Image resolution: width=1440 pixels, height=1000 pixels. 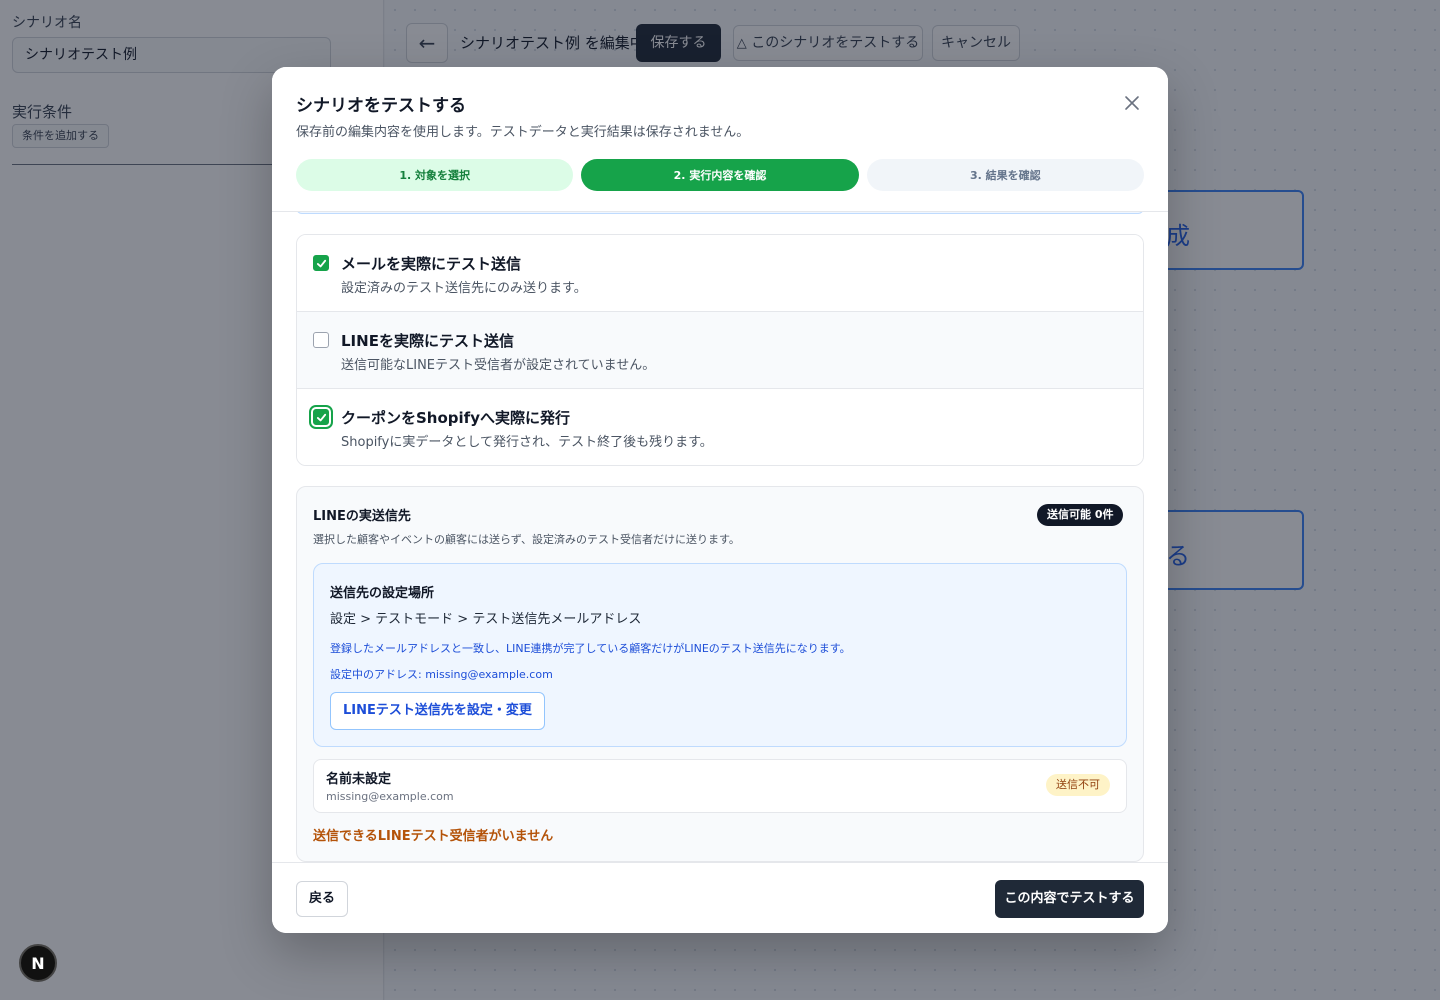 What do you see at coordinates (390, 796) in the screenshot?
I see `recipient-email: missing@example.com` at bounding box center [390, 796].